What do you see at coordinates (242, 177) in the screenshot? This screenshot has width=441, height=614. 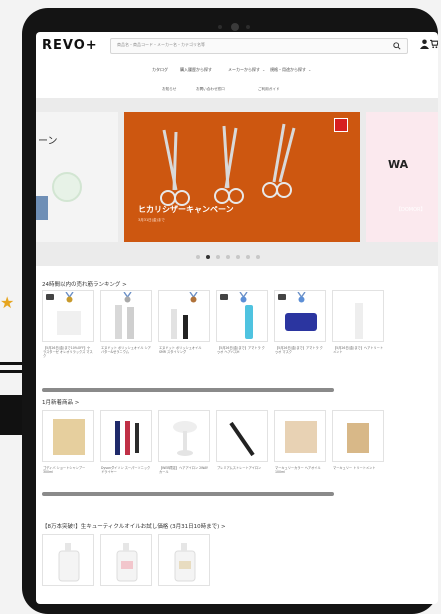 I see `banner-slide-active: ヒカリシザーキャンペーン 3月31日(金)まで` at bounding box center [242, 177].